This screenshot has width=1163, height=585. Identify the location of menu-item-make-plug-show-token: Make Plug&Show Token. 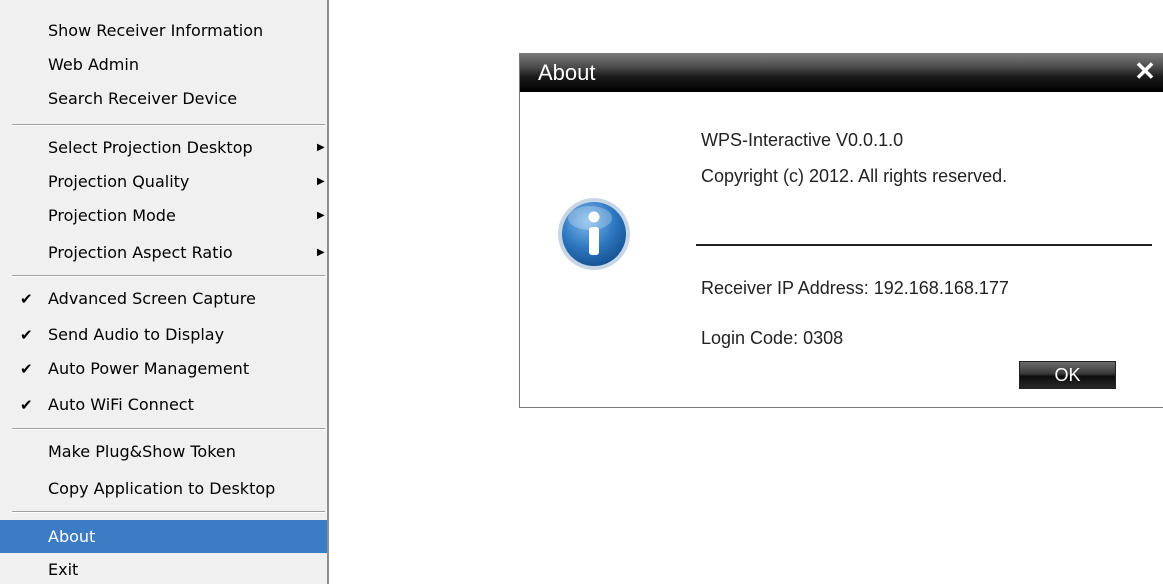
(163, 452).